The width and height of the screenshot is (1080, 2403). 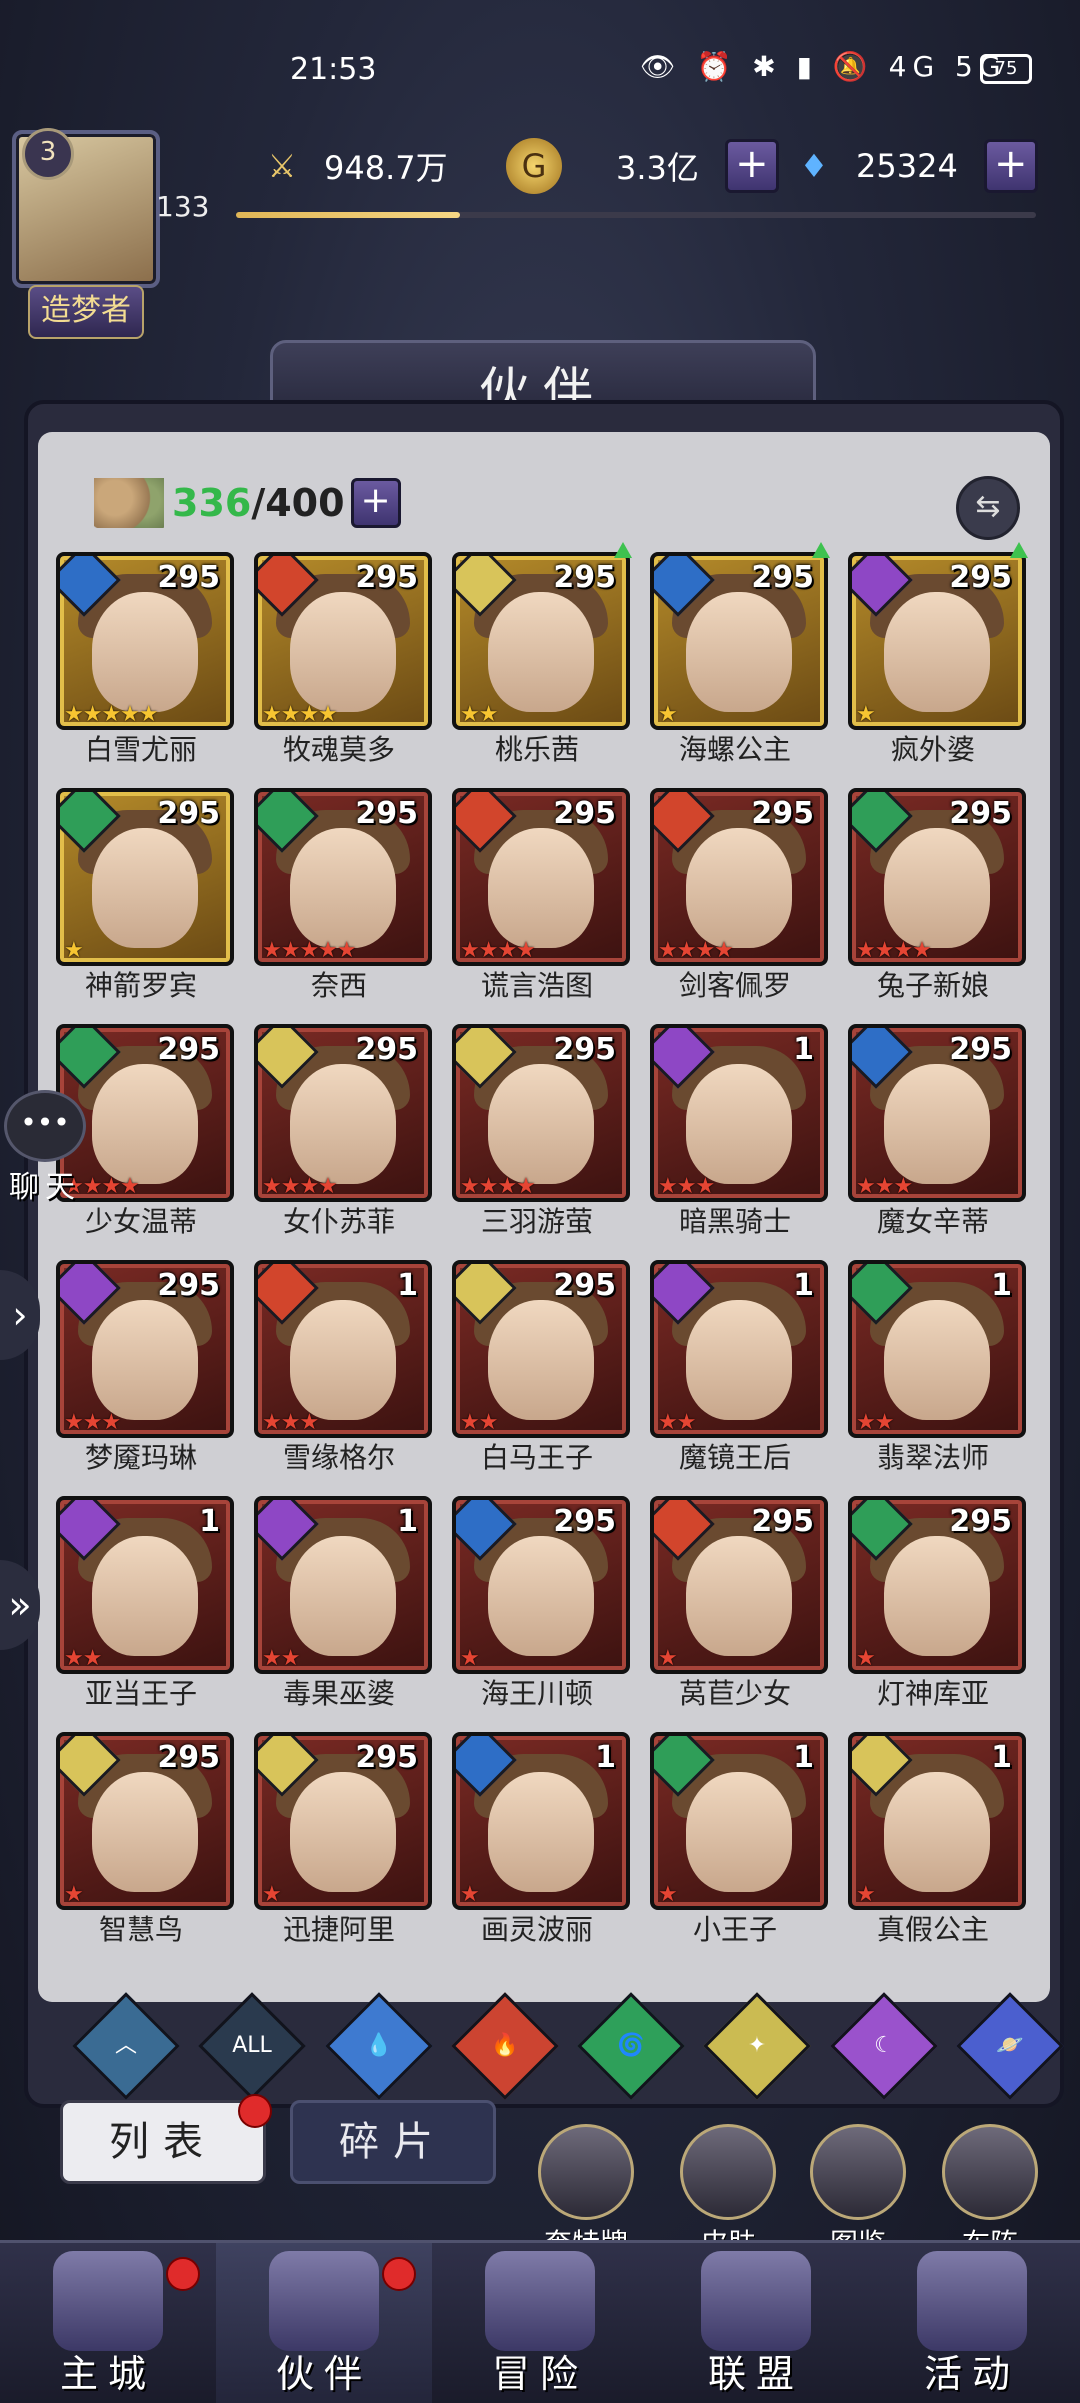 I want to click on hero-card: 295 ★★ 白马王子, so click(x=541, y=1367).